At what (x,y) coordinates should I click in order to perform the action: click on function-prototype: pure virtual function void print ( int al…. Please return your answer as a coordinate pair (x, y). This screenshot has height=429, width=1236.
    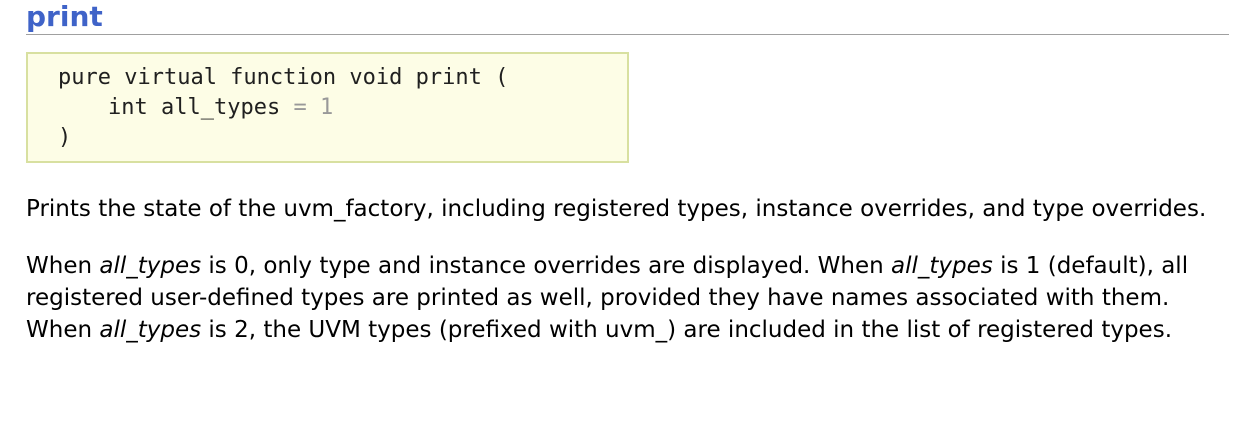
    Looking at the image, I should click on (327, 107).